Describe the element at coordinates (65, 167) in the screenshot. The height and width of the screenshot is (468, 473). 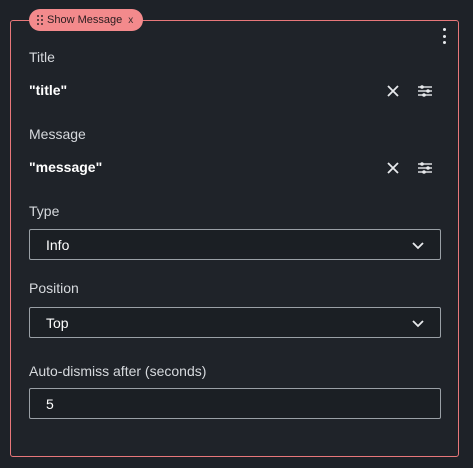
I see `message-value: "message"` at that location.